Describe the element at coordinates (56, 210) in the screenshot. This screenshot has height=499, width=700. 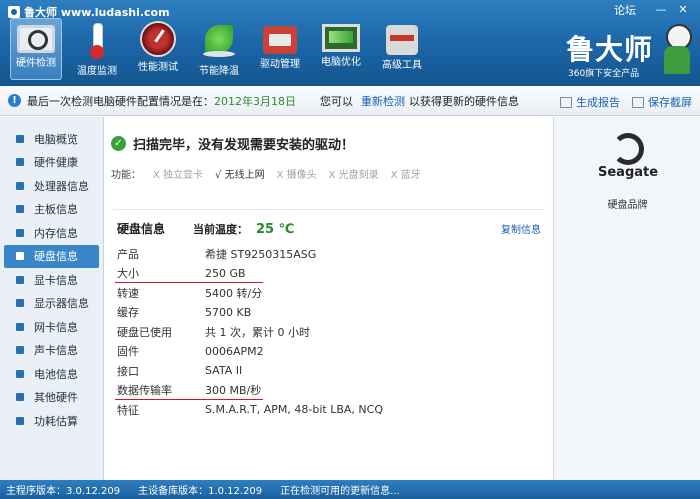
I see `sidebar-item-label: 主板信息` at that location.